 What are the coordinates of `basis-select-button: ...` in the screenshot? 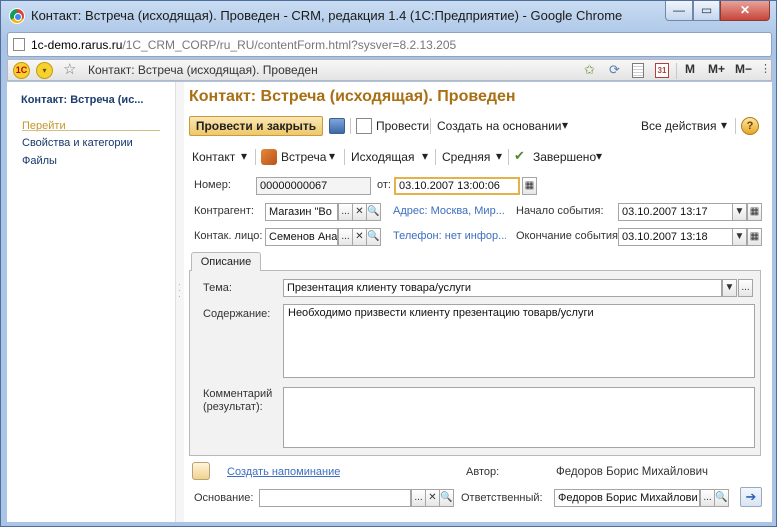 It's located at (418, 498).